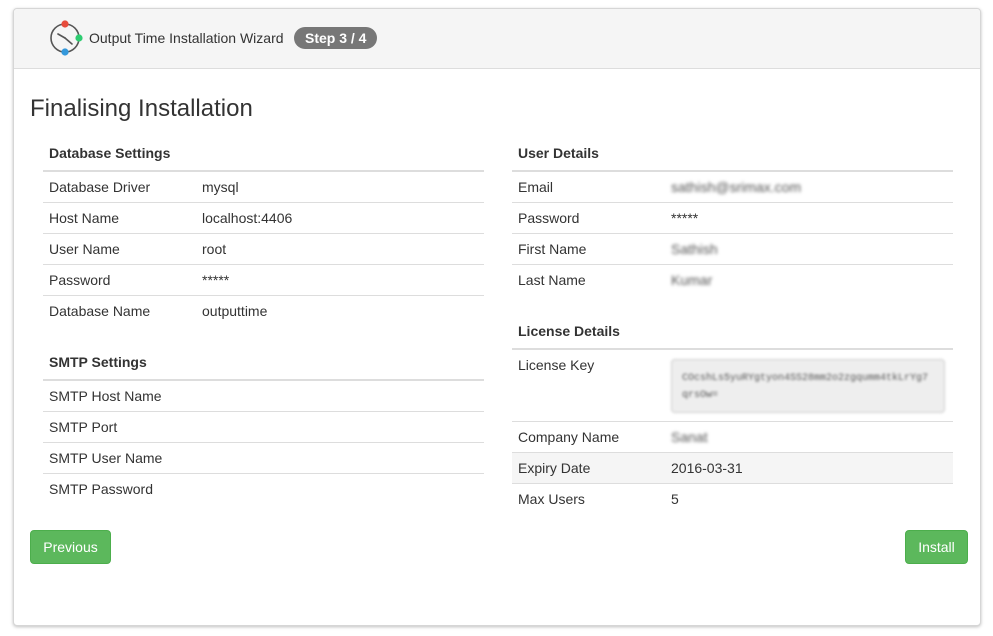 The height and width of the screenshot is (636, 993). What do you see at coordinates (220, 187) in the screenshot?
I see `row-value: mysql` at bounding box center [220, 187].